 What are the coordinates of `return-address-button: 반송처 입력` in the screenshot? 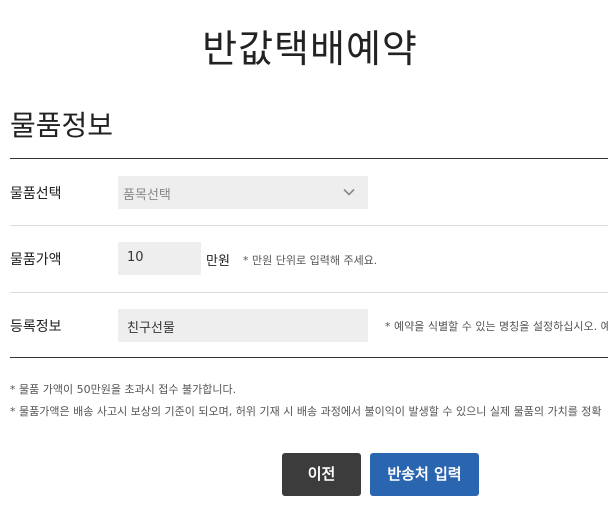 It's located at (424, 474).